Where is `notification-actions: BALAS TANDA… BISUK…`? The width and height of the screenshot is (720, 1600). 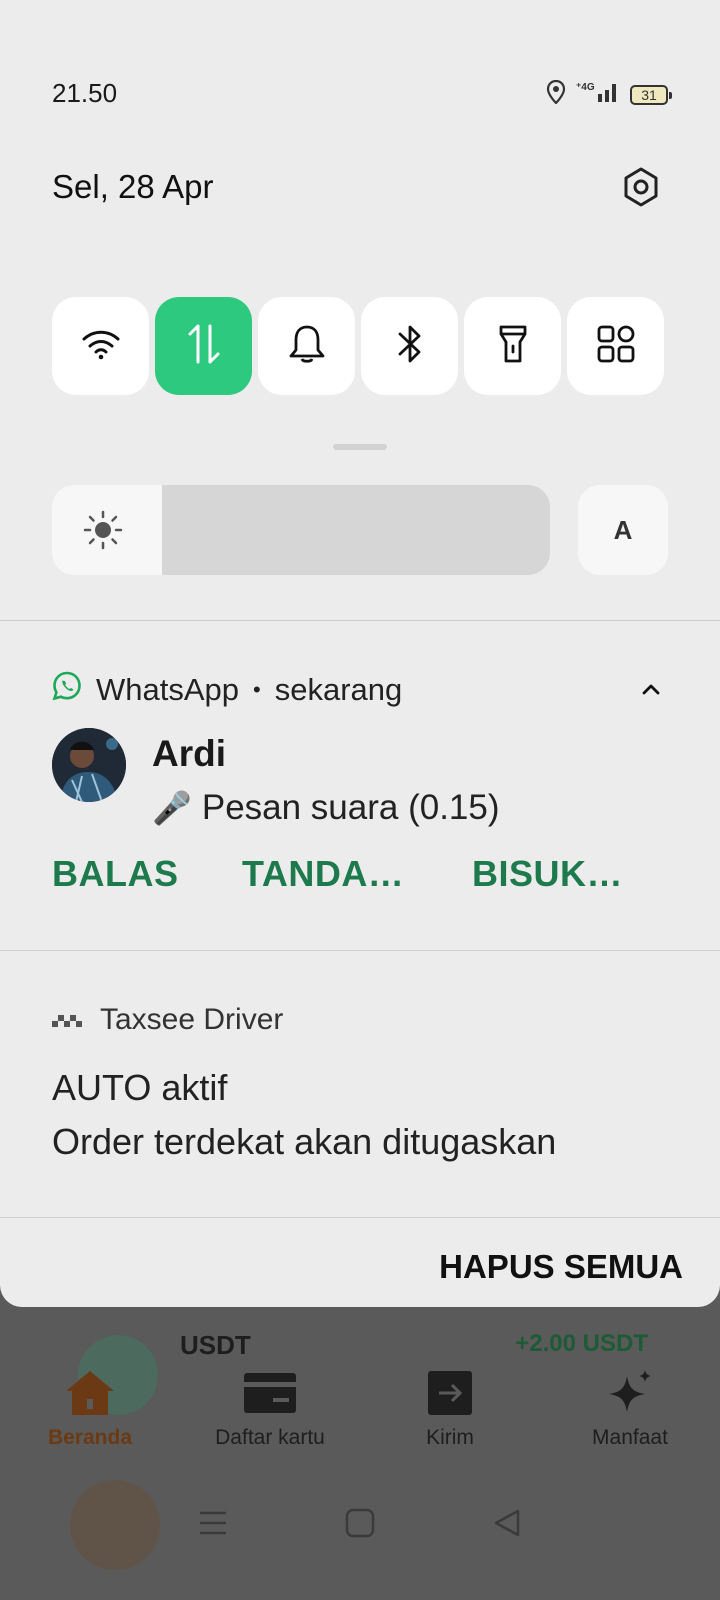
notification-actions: BALAS TANDA… BISUK… is located at coordinates (362, 878).